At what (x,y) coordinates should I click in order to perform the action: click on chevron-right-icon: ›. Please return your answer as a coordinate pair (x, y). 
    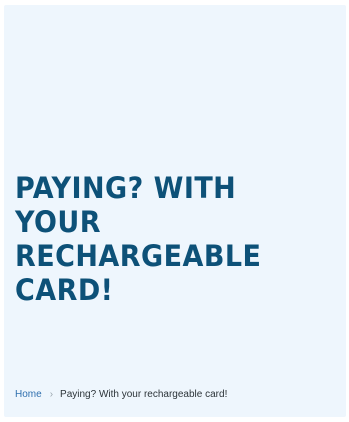
    Looking at the image, I should click on (51, 394).